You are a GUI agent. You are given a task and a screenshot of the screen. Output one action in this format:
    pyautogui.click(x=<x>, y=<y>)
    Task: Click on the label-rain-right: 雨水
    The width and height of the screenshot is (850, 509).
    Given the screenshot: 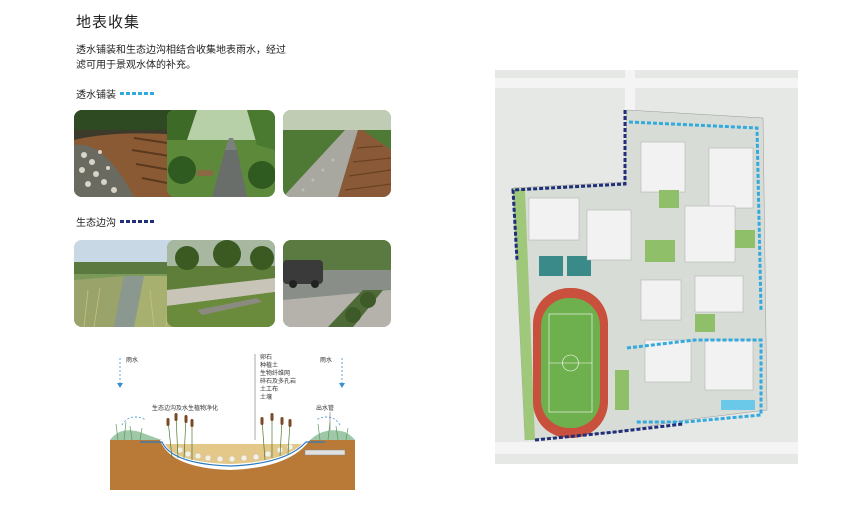 What is the action you would take?
    pyautogui.click(x=326, y=360)
    